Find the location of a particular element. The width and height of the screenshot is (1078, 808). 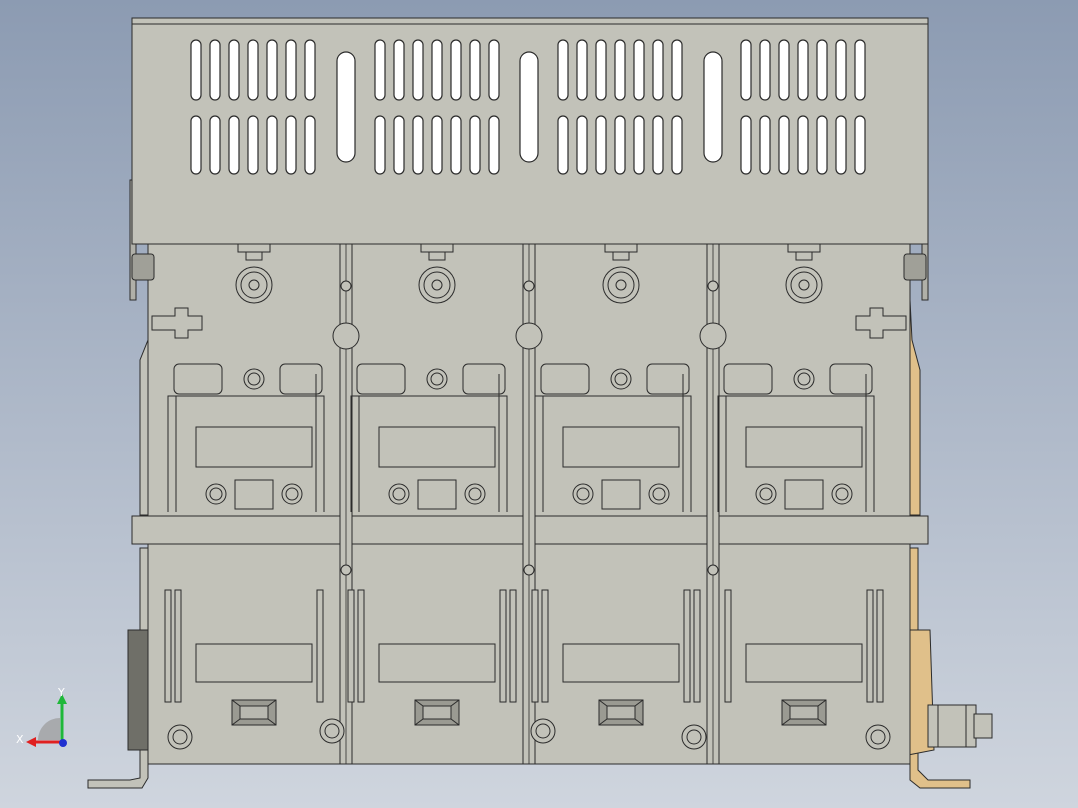

z-axis-dot is located at coordinates (63, 743).